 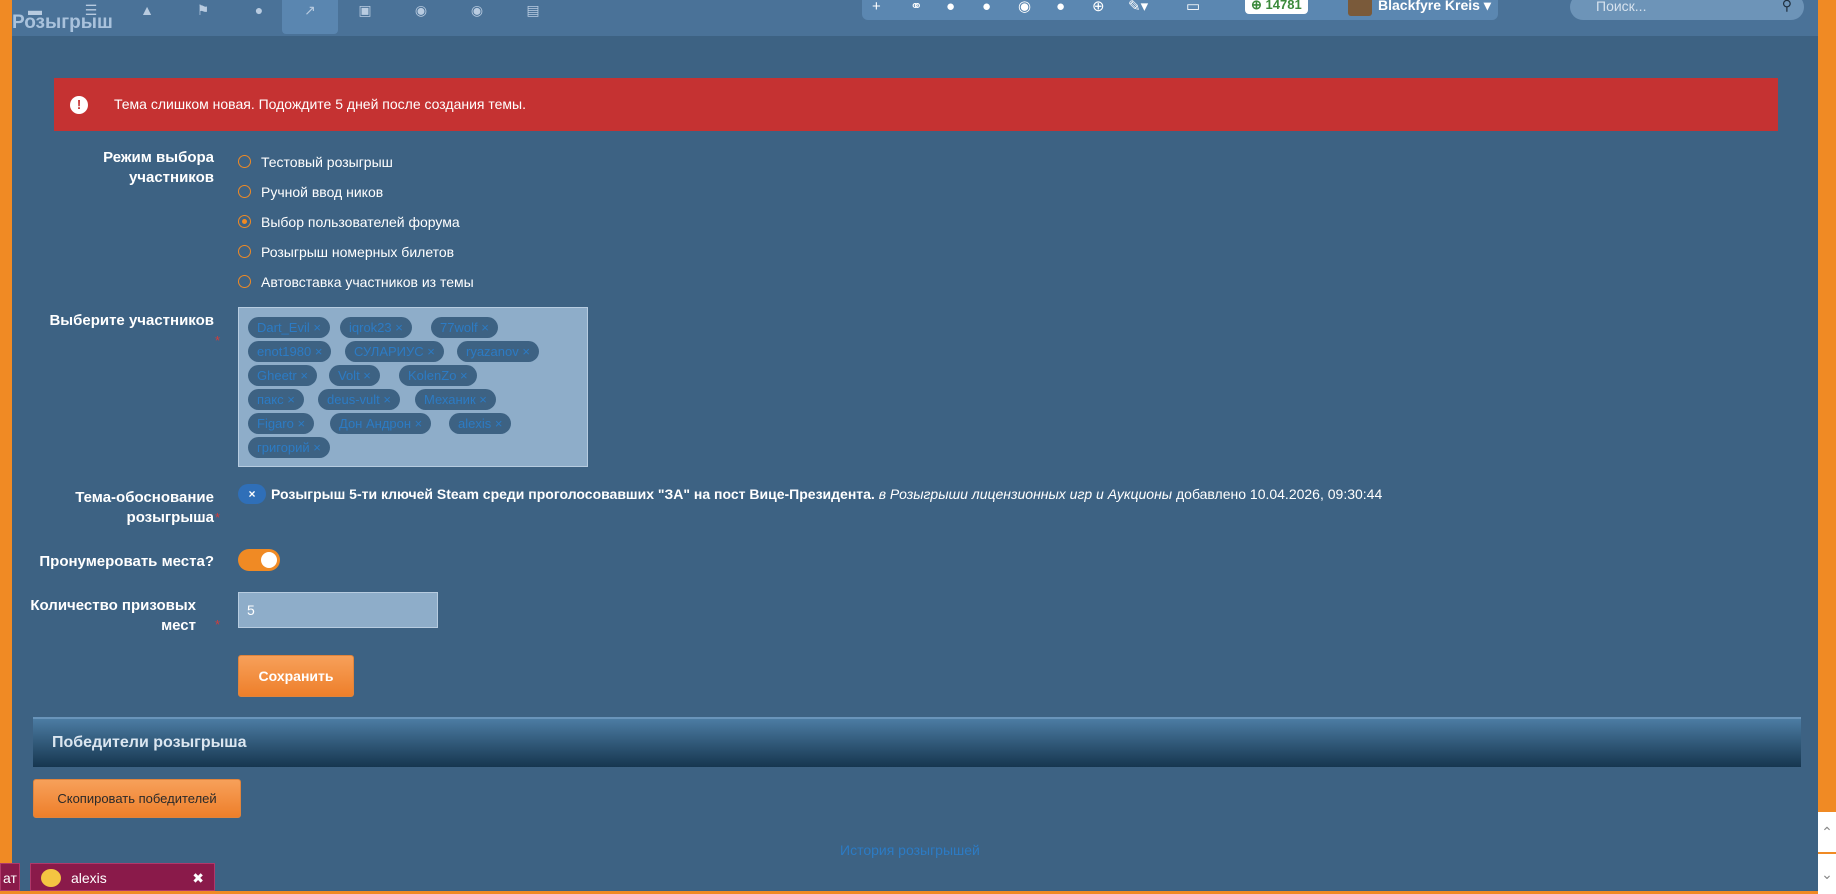 I want to click on add-circle-icon: ⊕, so click(x=1098, y=8).